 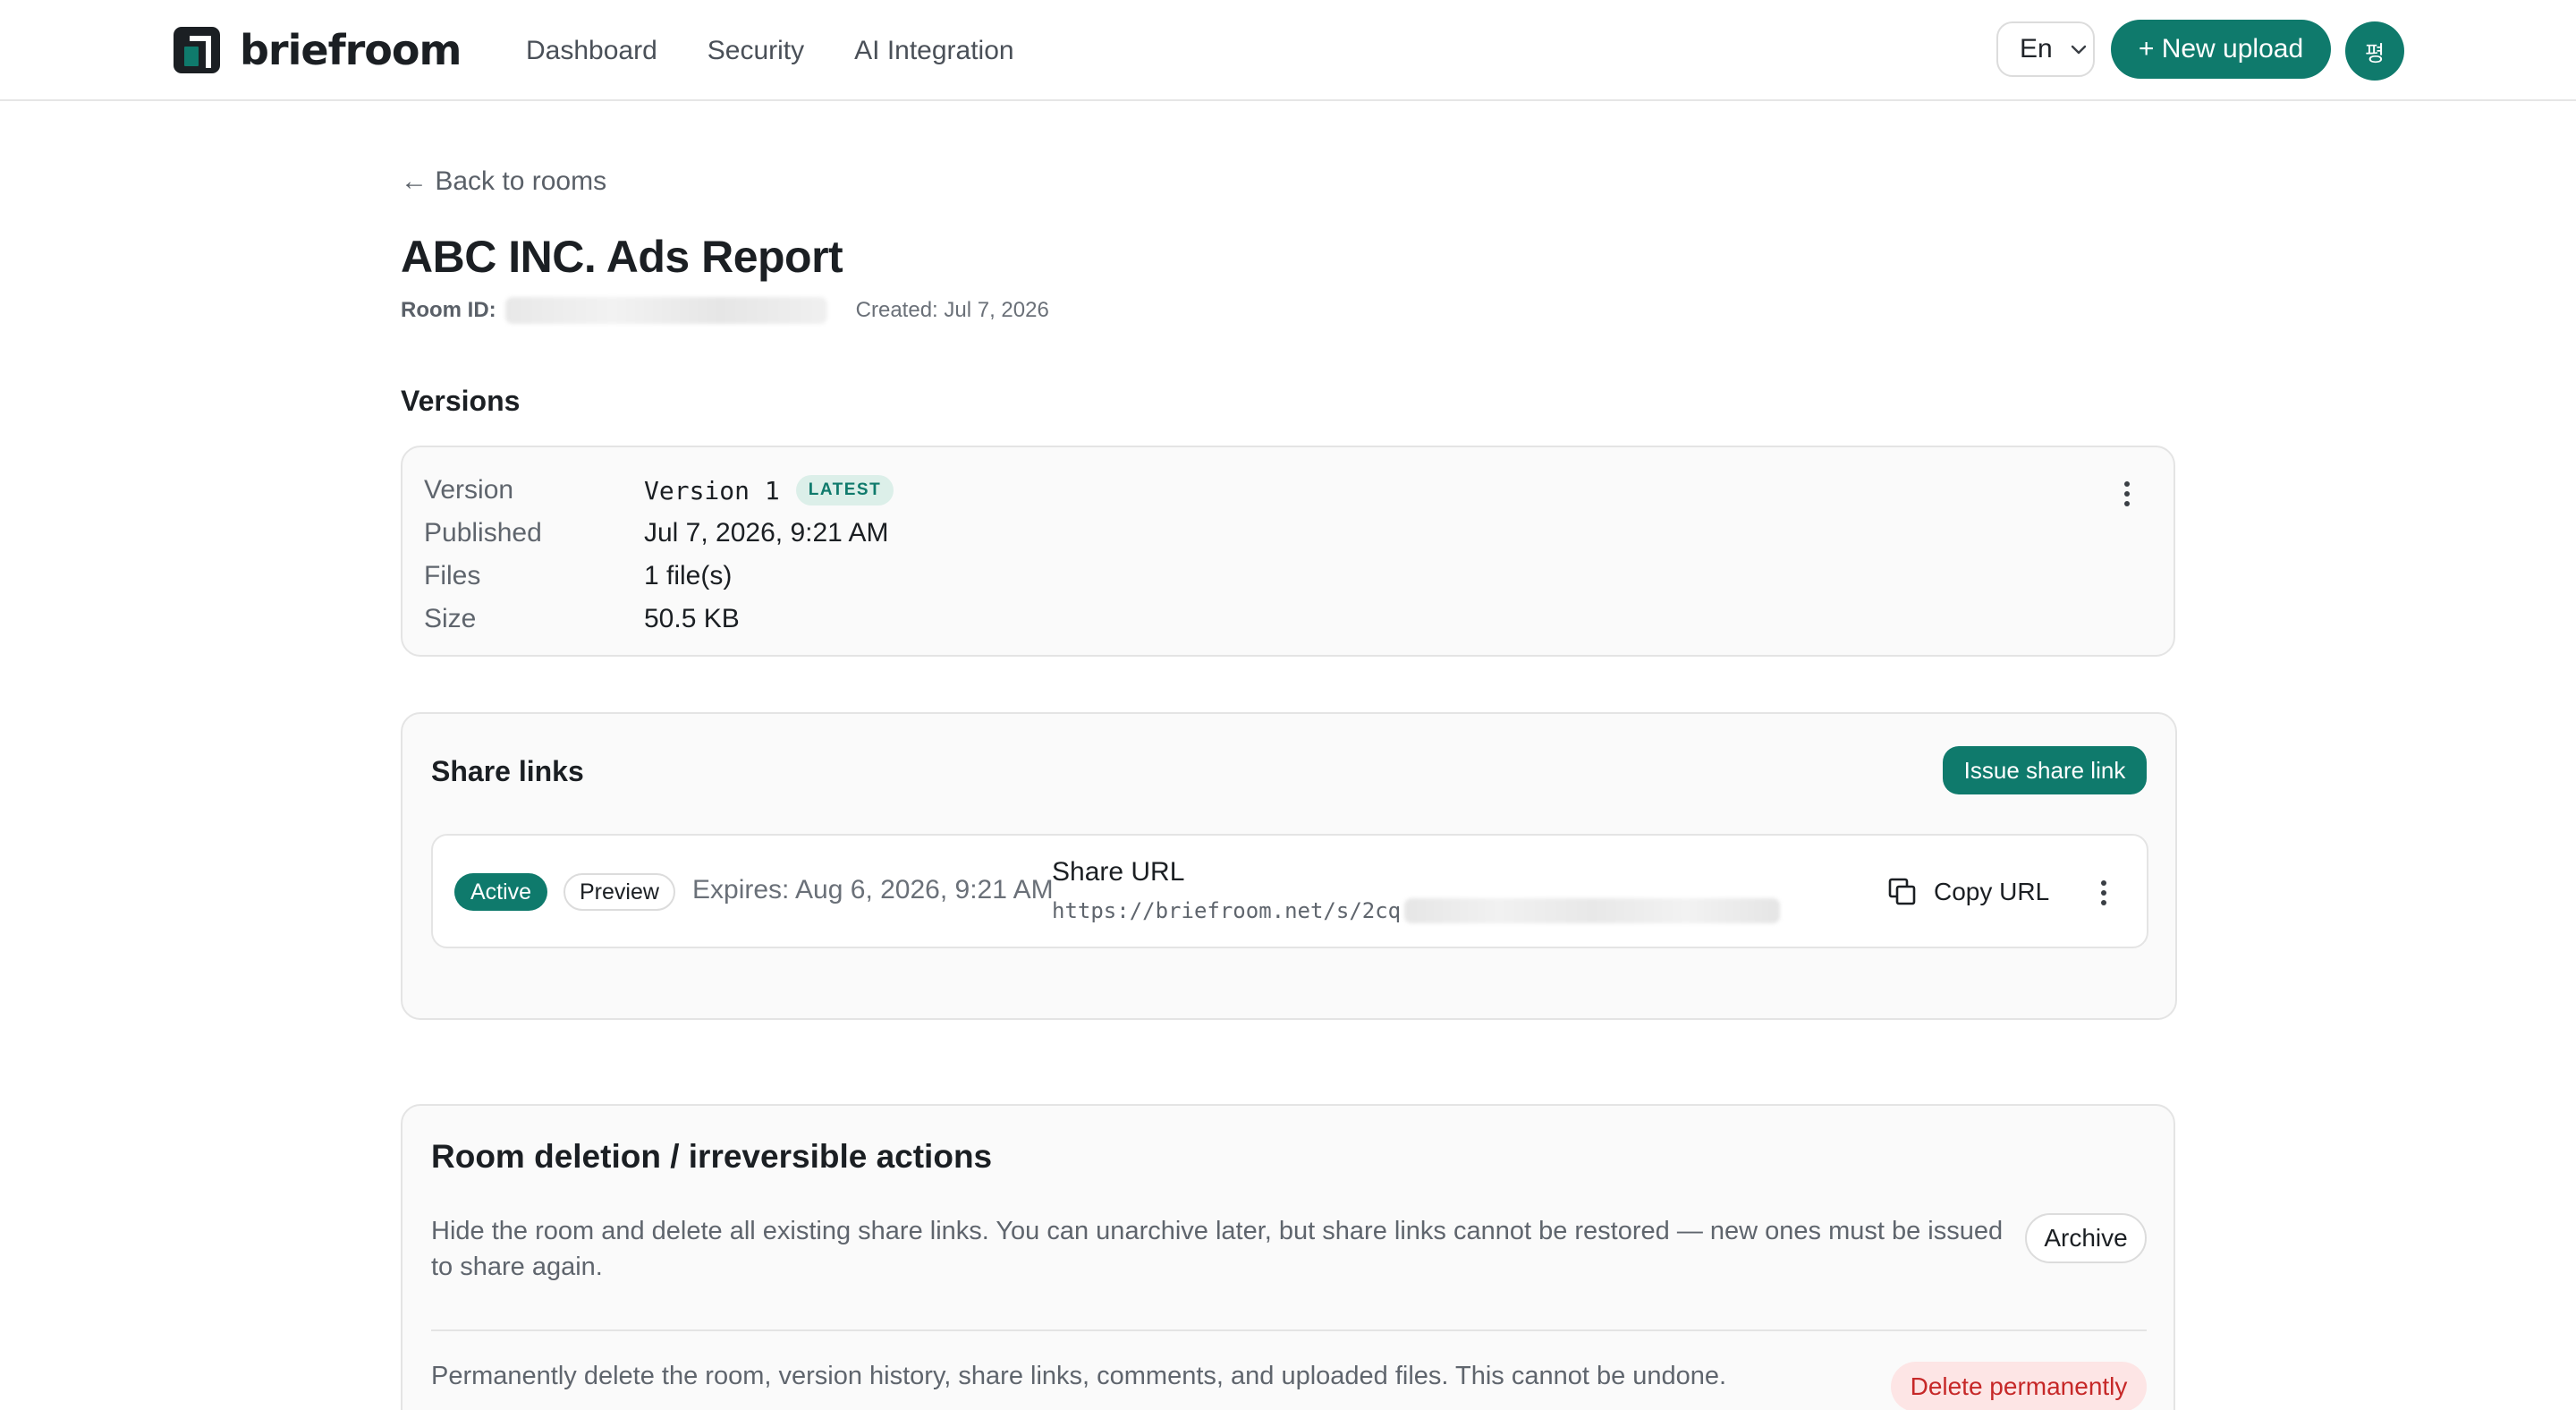 I want to click on version-more-icon, so click(x=2127, y=494).